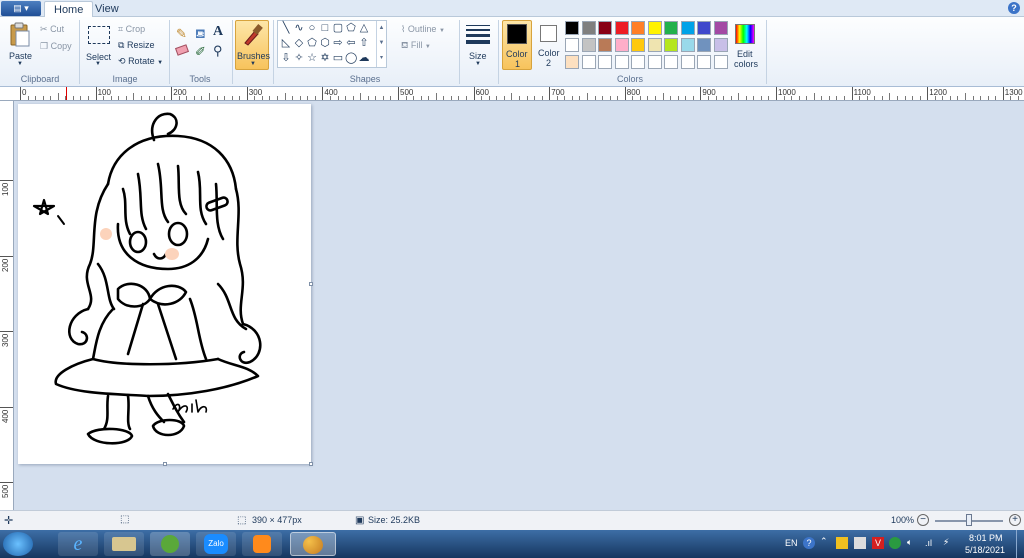 The height and width of the screenshot is (558, 1024). I want to click on brushes-button: Brushes ▼, so click(252, 45).